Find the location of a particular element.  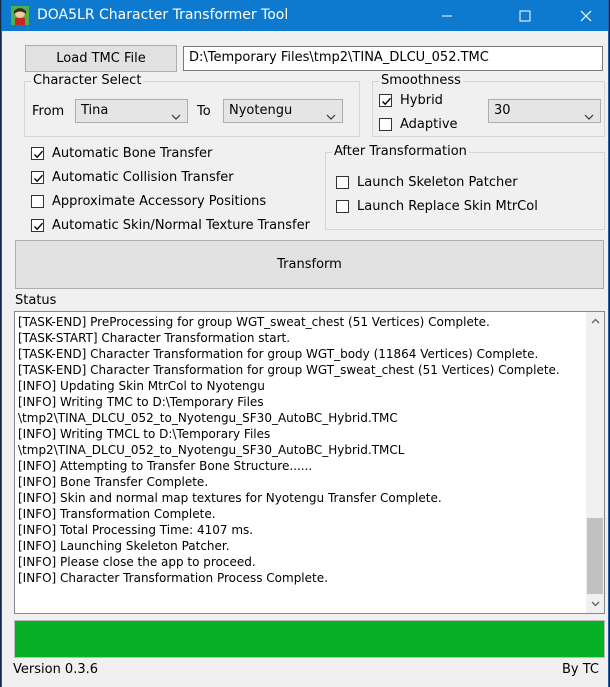

adaptive-checkbox: Adaptive is located at coordinates (418, 124).